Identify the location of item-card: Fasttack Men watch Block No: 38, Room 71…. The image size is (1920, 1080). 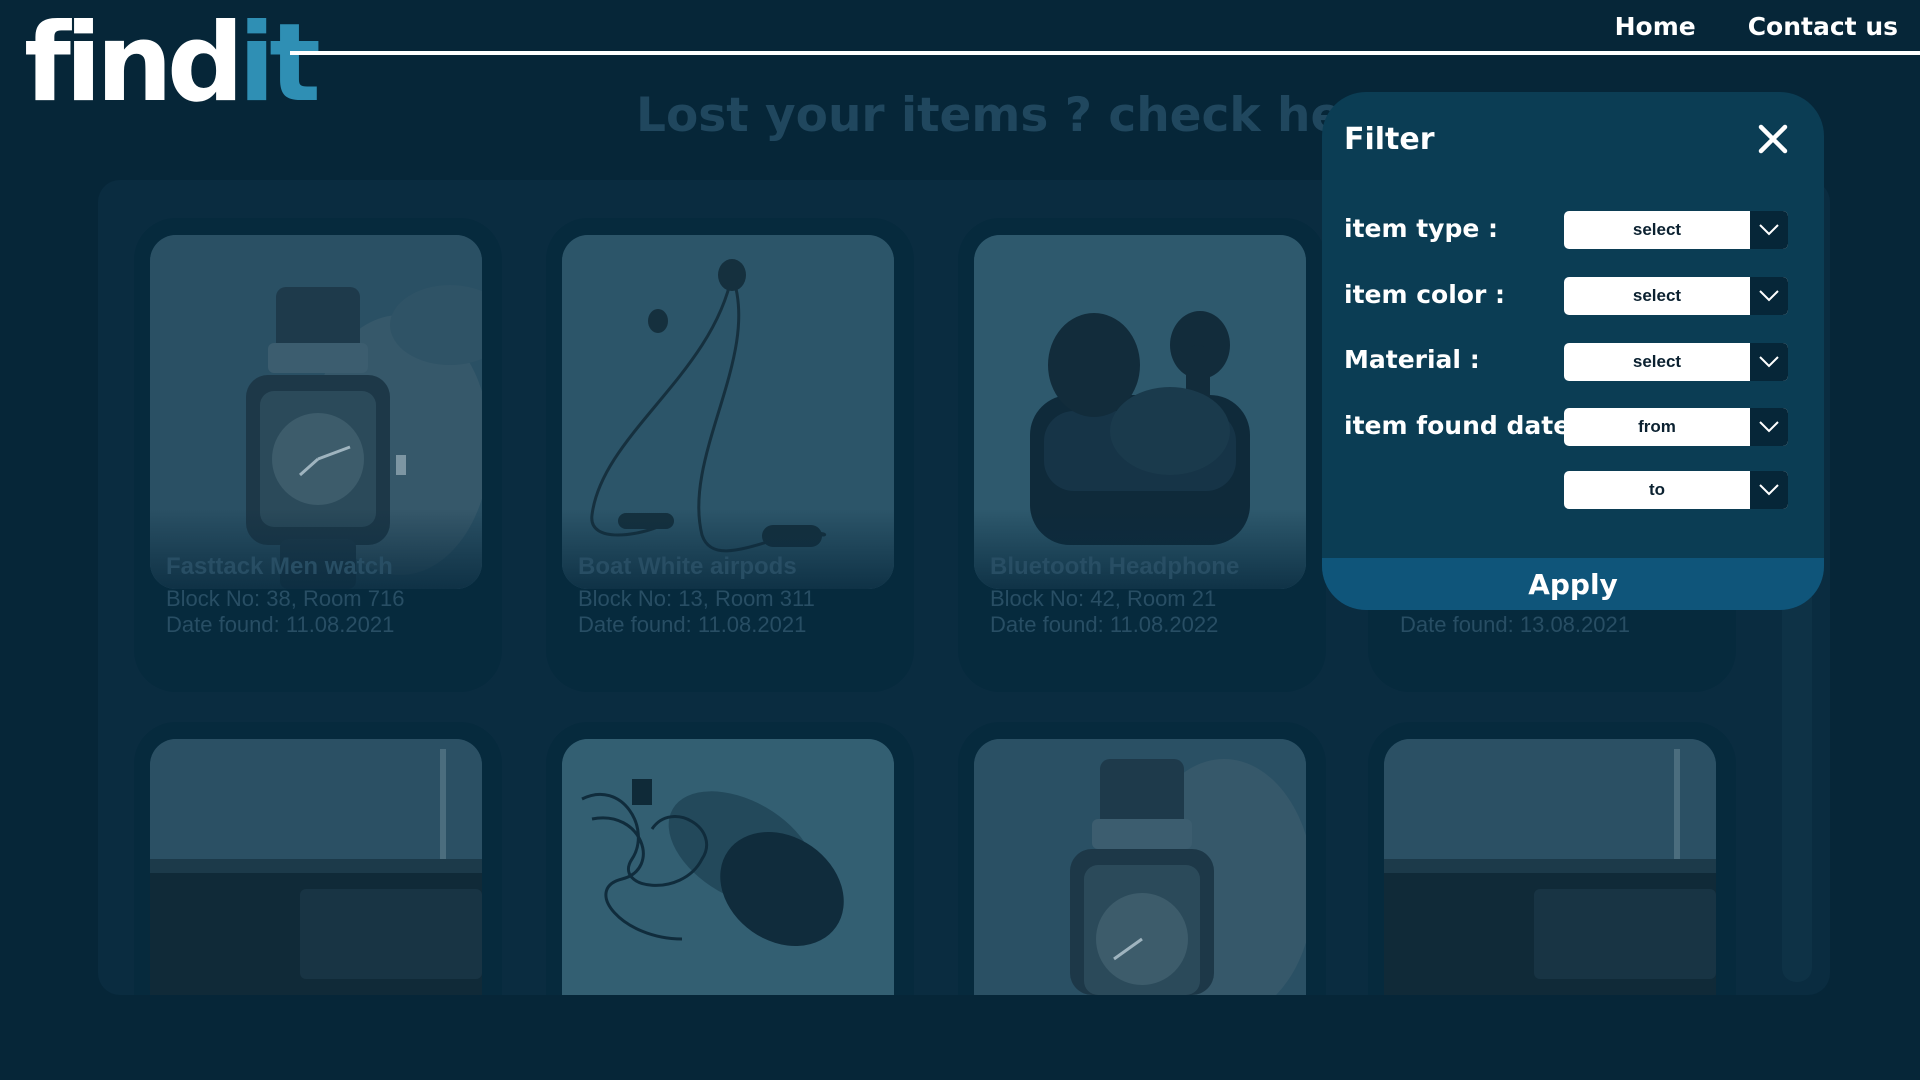
(318, 455).